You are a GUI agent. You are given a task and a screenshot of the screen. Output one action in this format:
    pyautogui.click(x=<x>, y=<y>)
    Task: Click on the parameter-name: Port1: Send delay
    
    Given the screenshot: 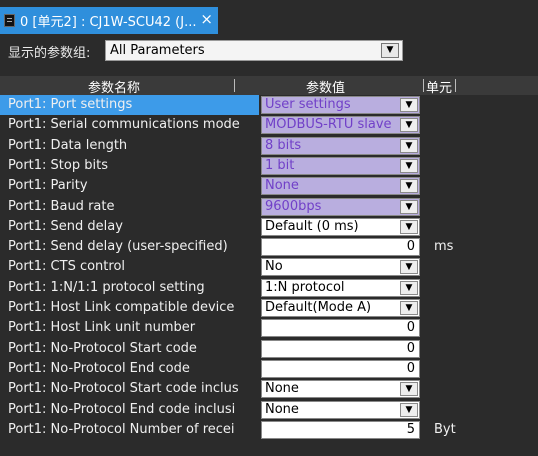 What is the action you would take?
    pyautogui.click(x=65, y=226)
    